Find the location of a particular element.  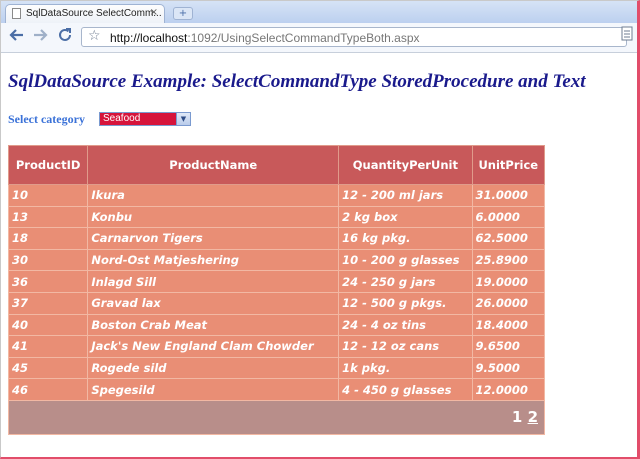

cell-productid: 13 is located at coordinates (48, 217).